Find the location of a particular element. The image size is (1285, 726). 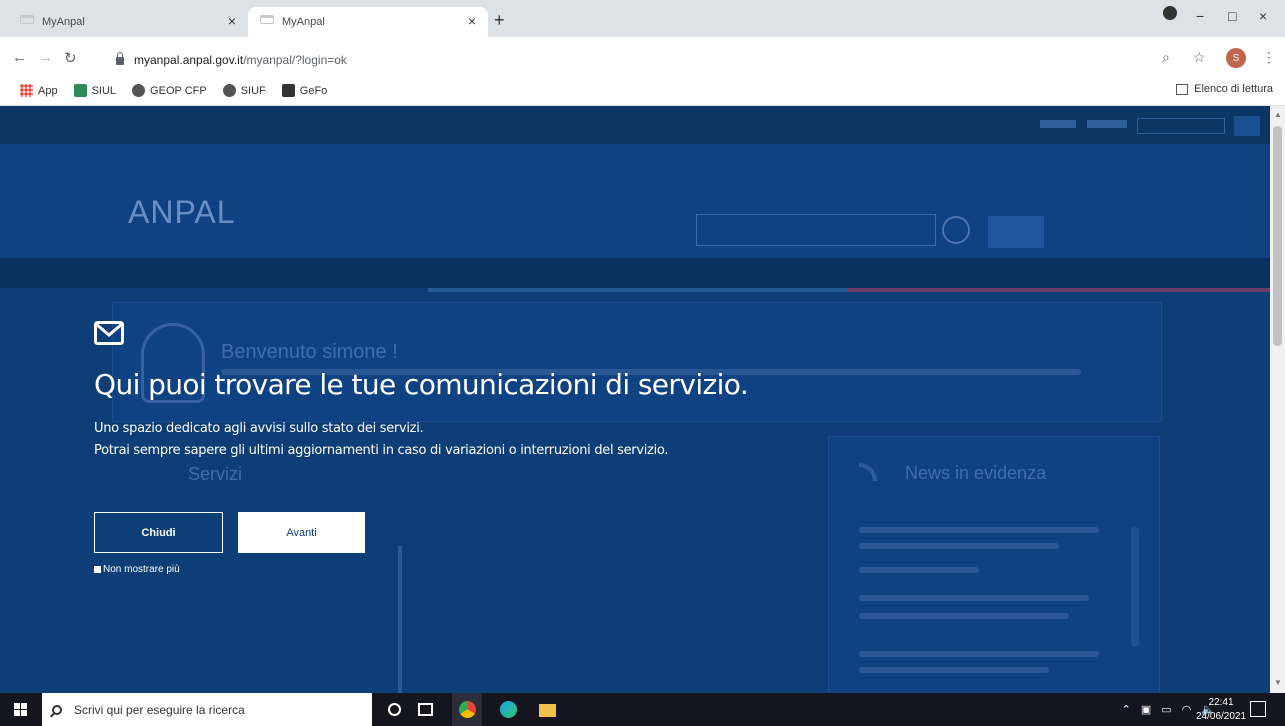

welcome-title: Benvenuto simone ! is located at coordinates (309, 352).